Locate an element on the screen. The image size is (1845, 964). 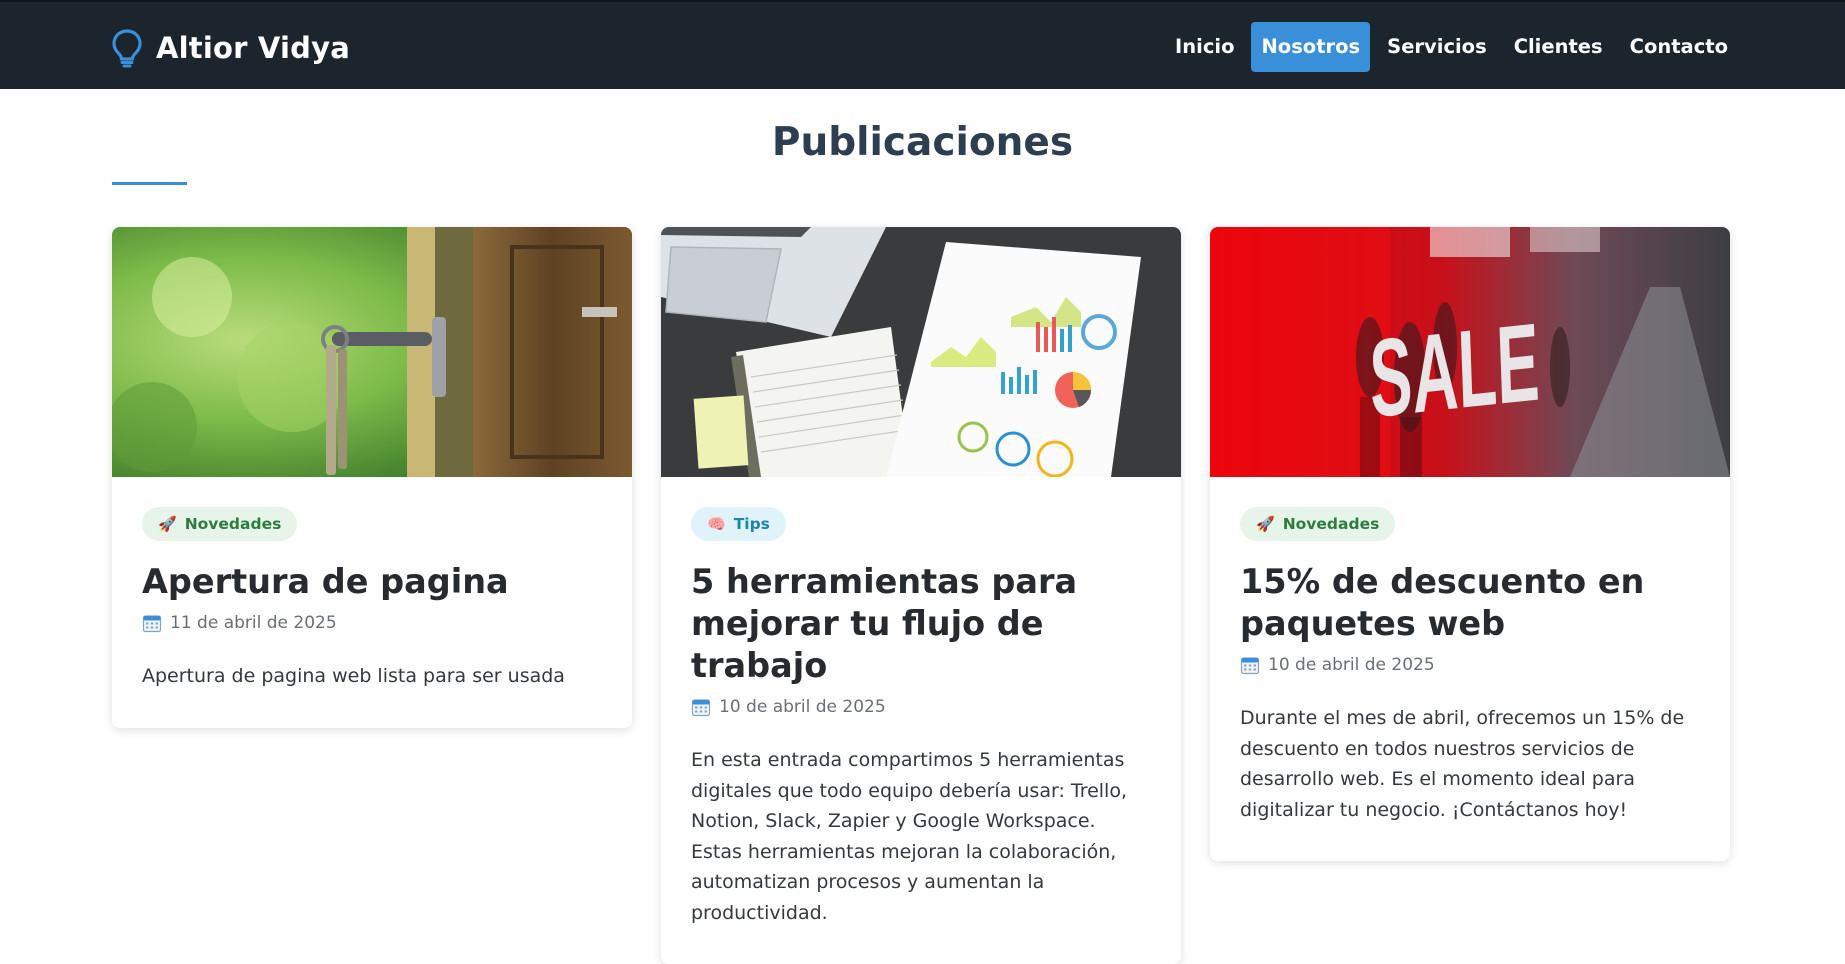
brain-icon: 🧠 is located at coordinates (716, 523).